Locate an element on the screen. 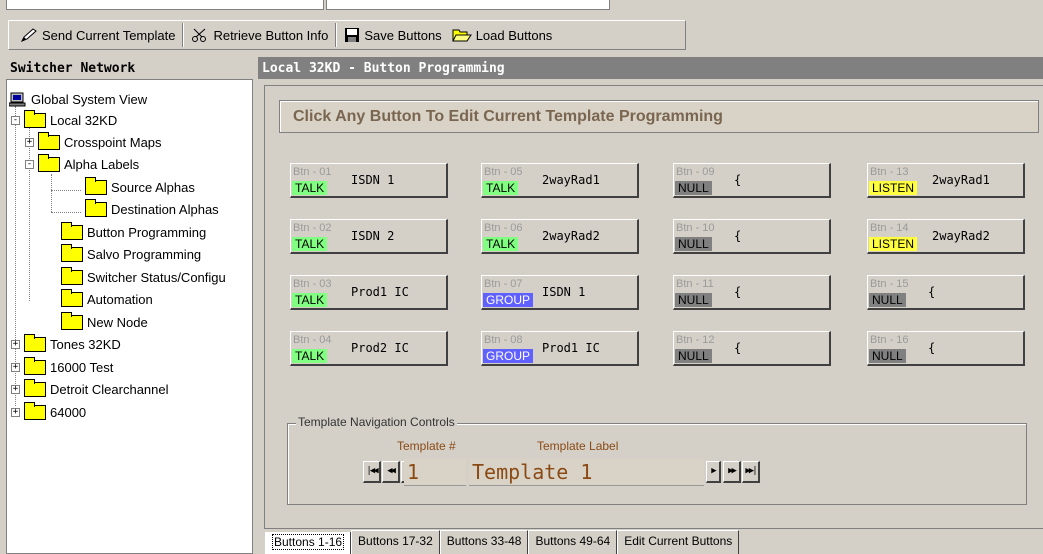  tree-item-local-32kd: - Local 32KD is located at coordinates (64, 120).